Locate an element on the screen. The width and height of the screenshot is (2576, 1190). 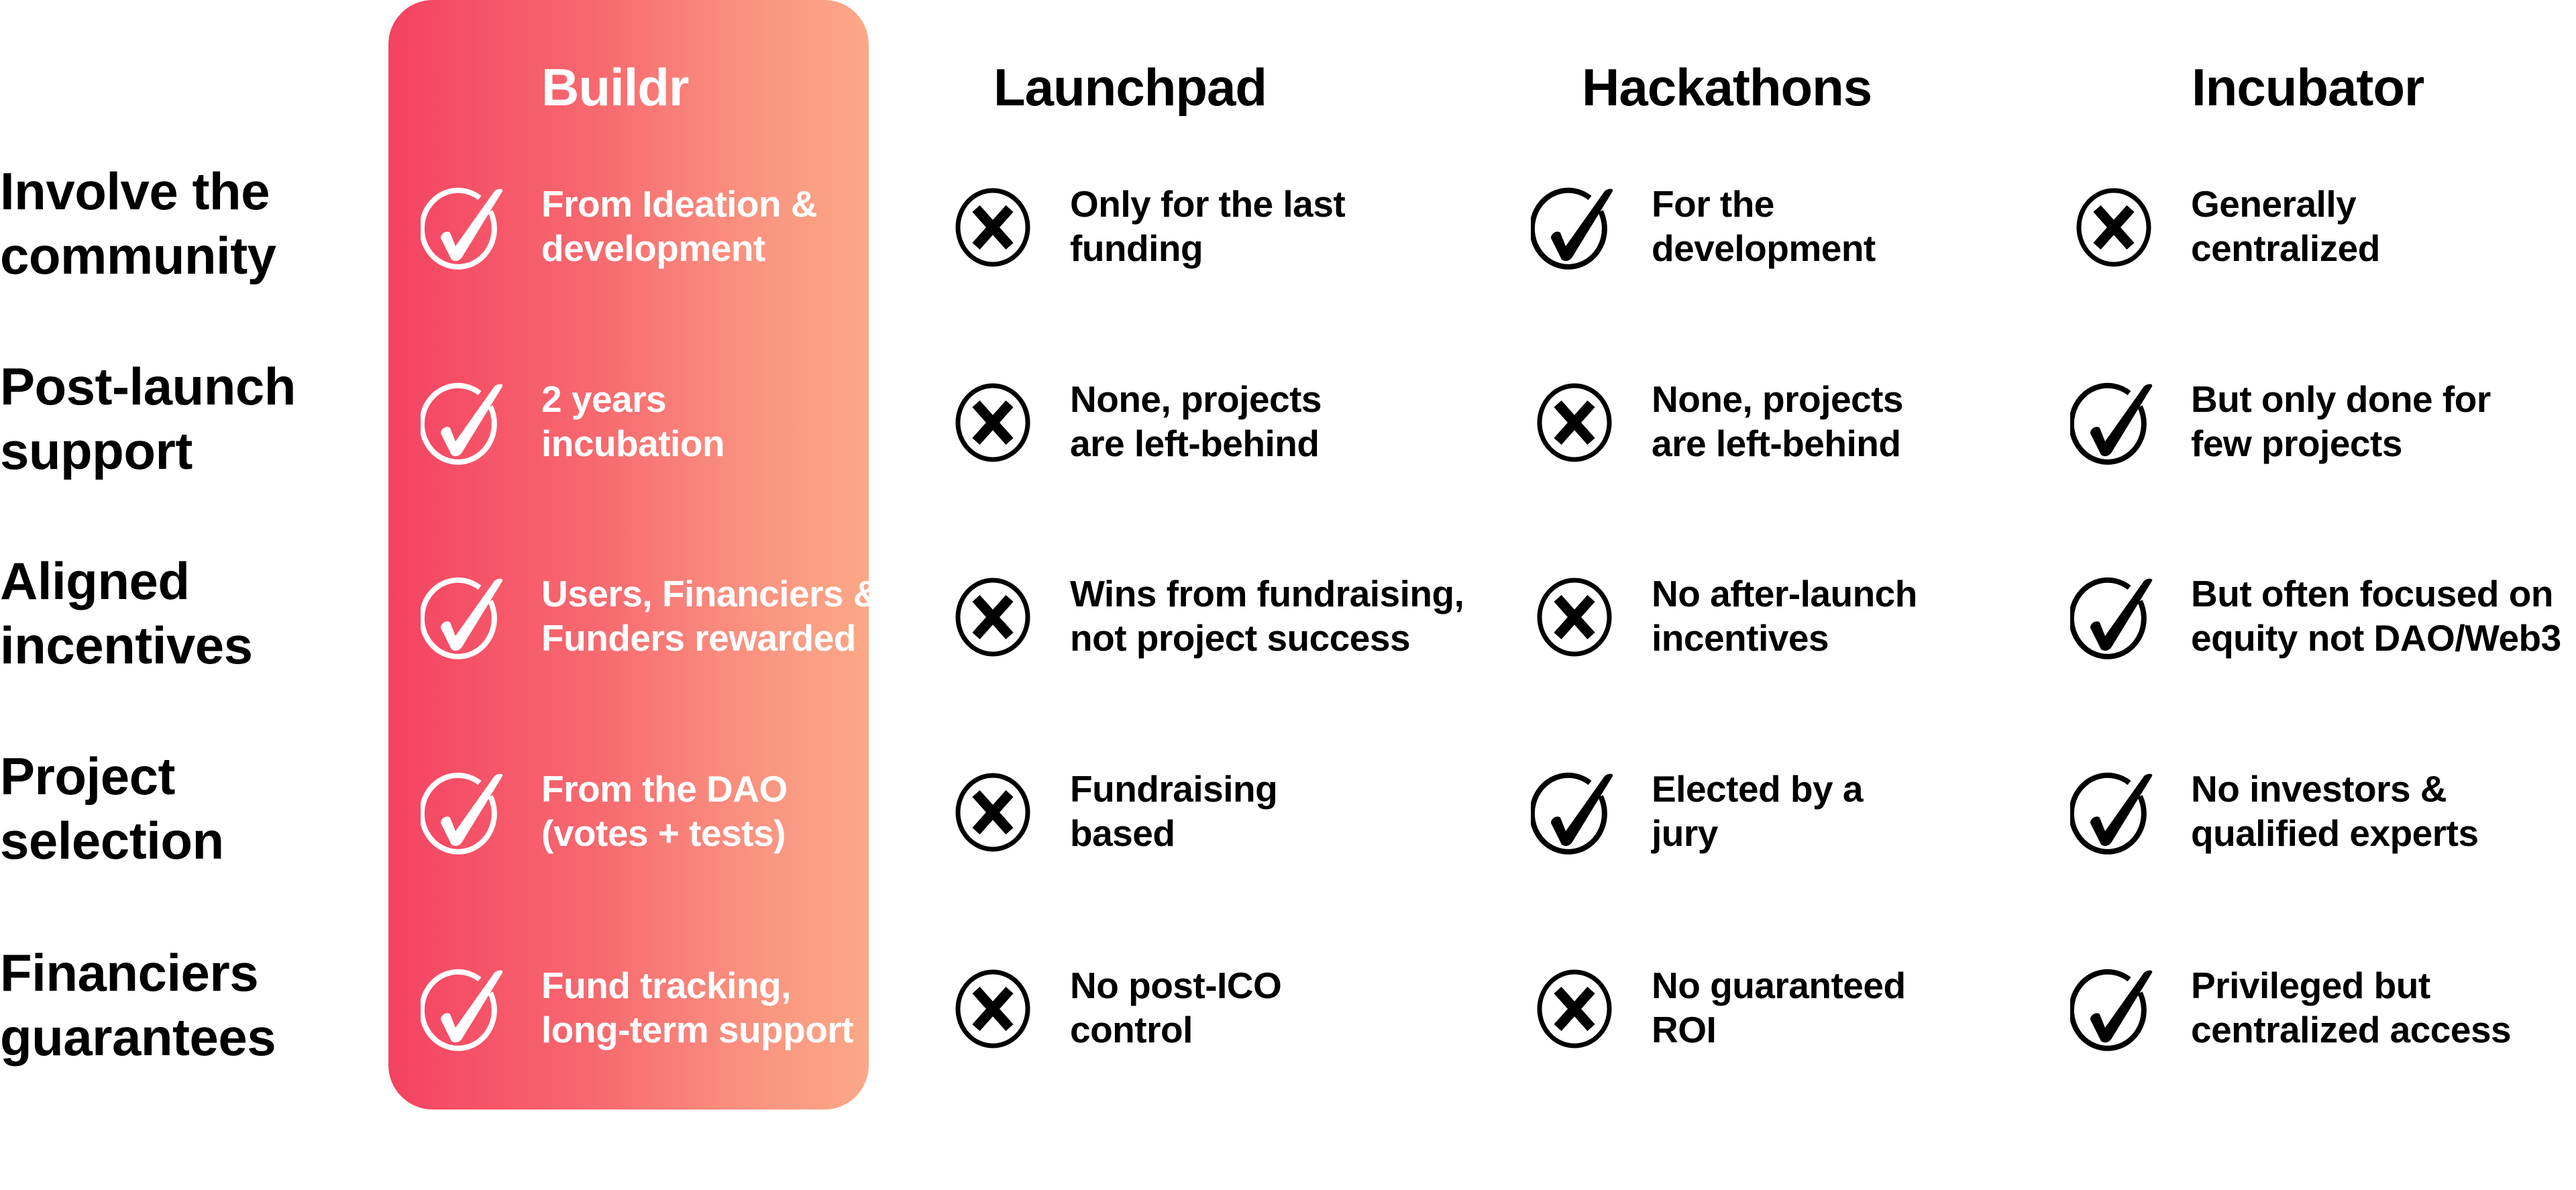
row-label: Involve the community is located at coordinates (138, 223).